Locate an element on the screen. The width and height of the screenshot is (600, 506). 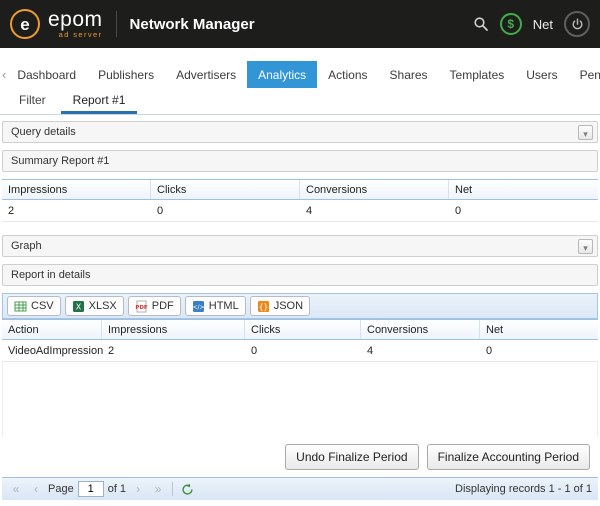
header-divider is located at coordinates (116, 24).